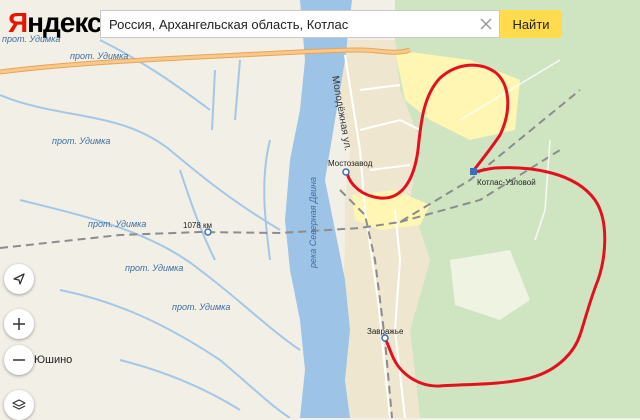 The image size is (640, 420). Describe the element at coordinates (81, 141) in the screenshot. I see `label-prot-udimka-3: прот. Удимка` at that location.